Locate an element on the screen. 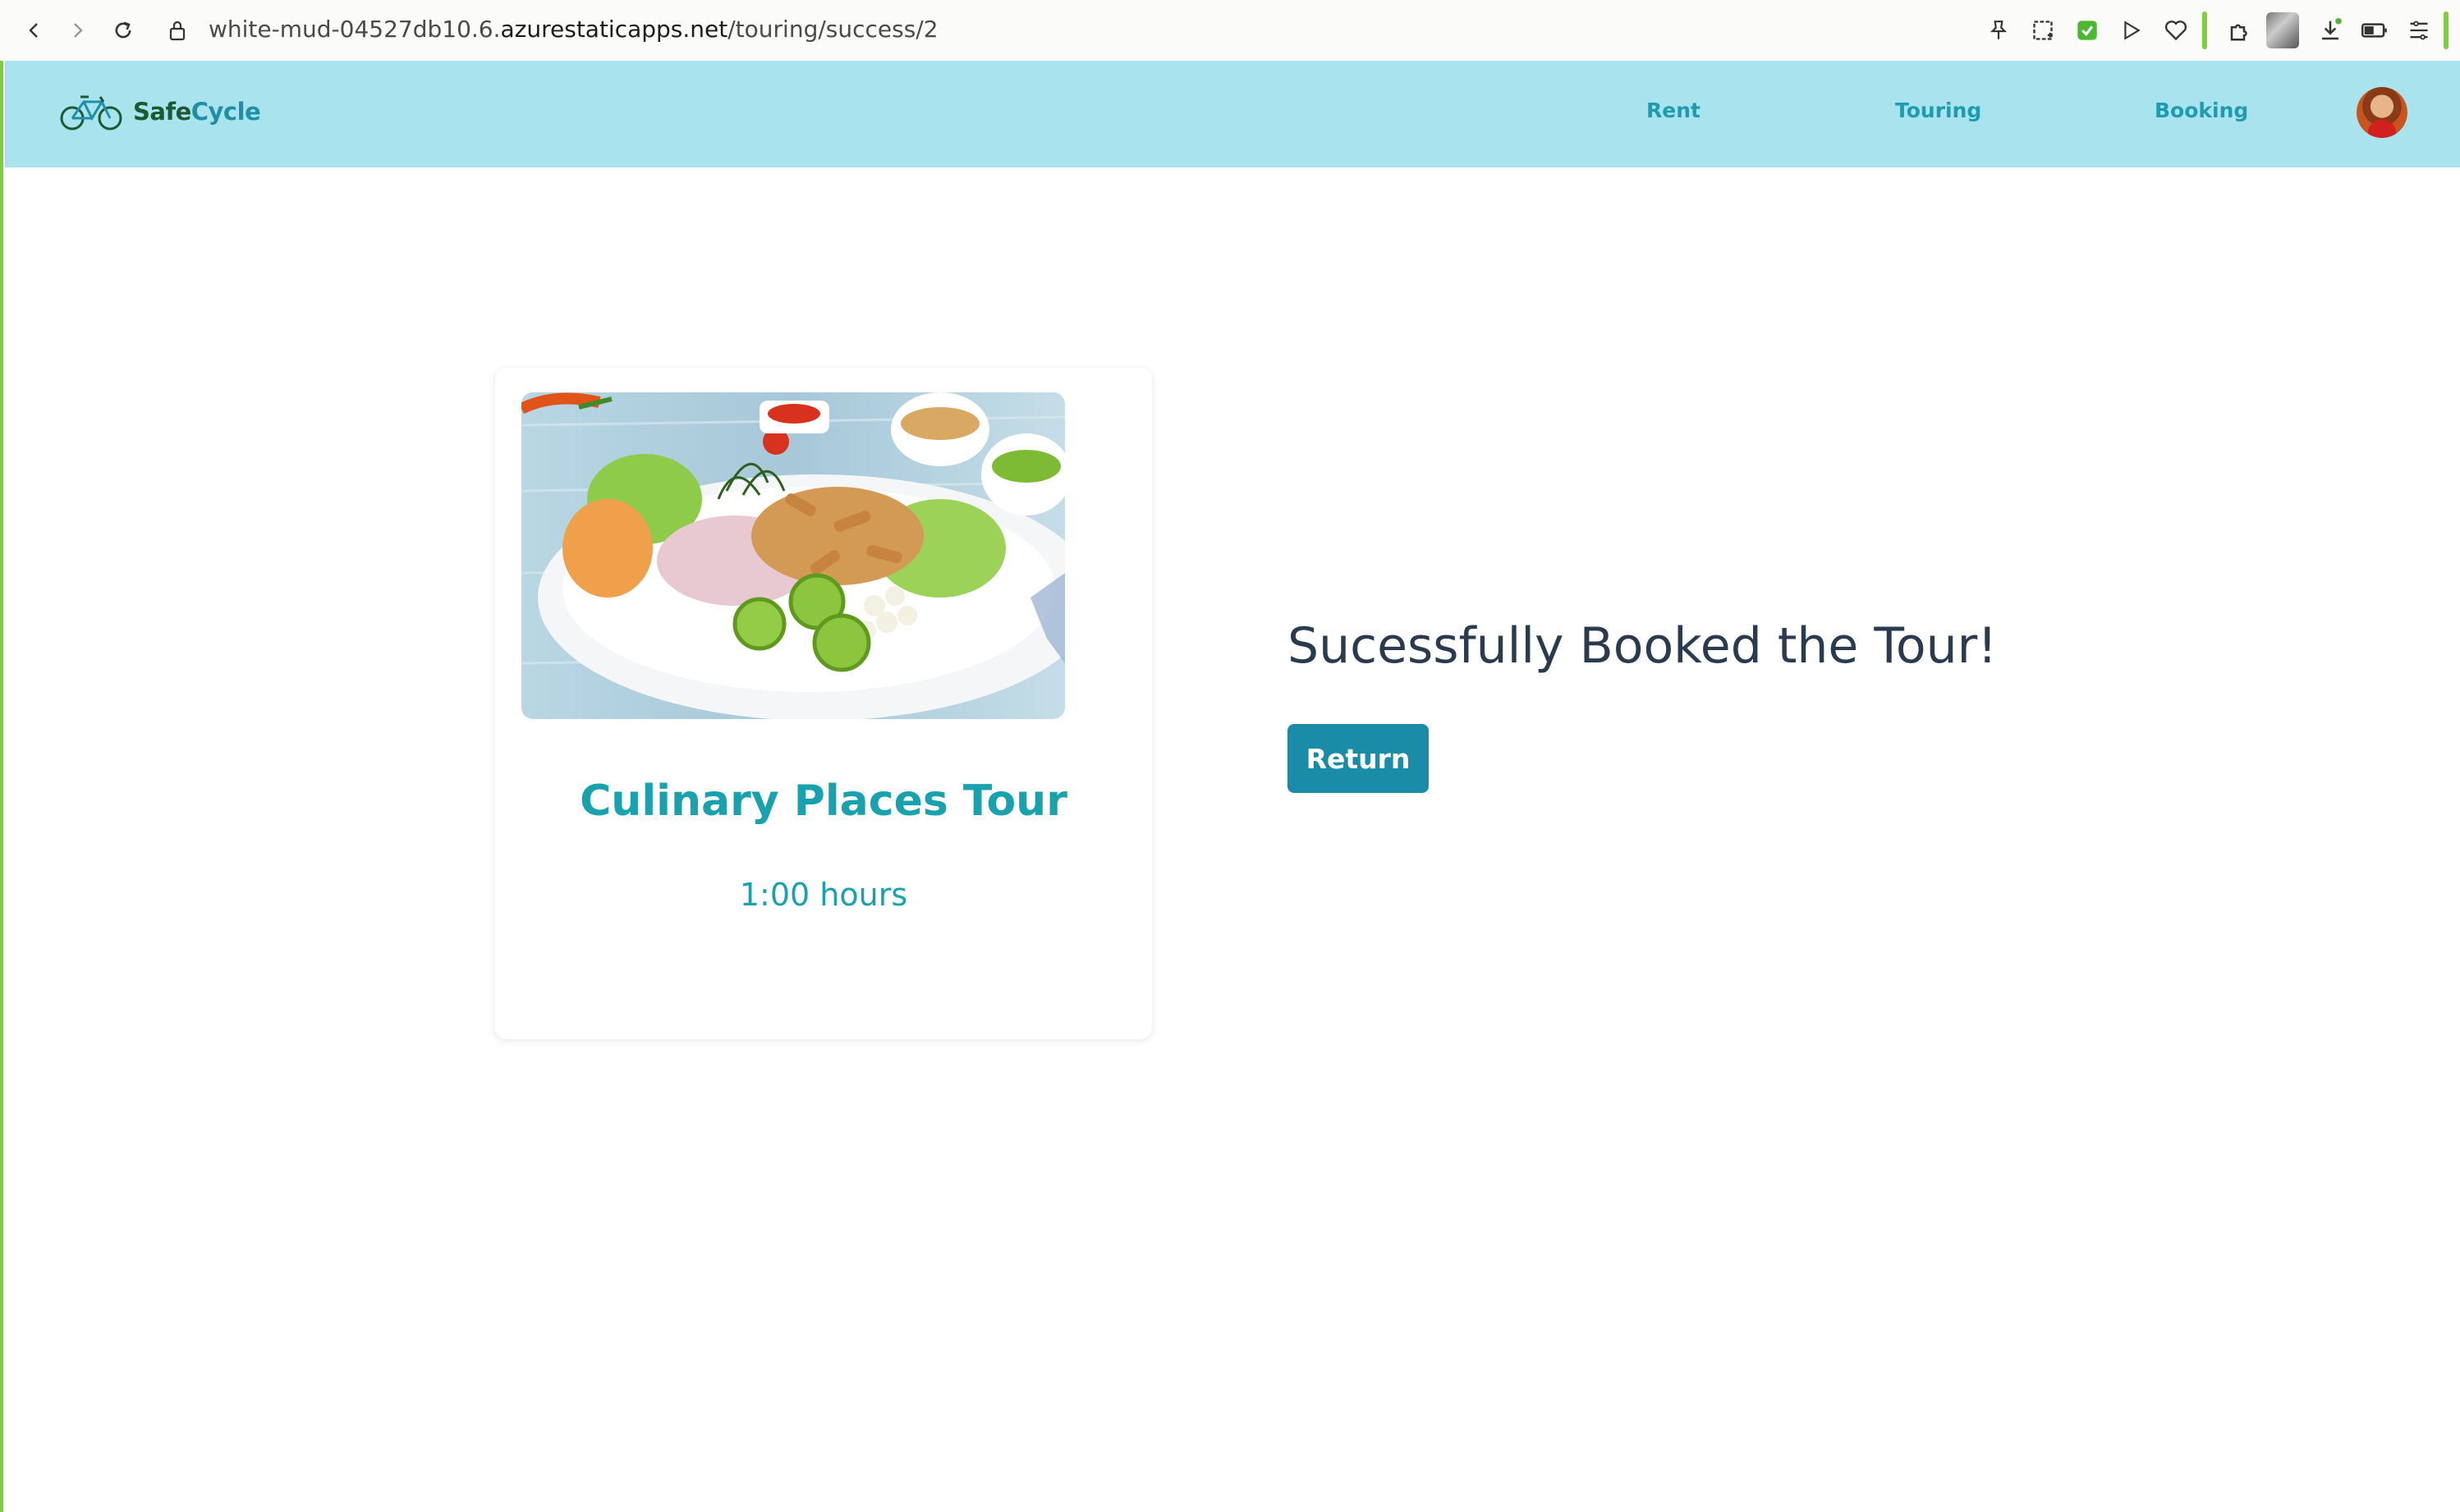  menu-icon is located at coordinates (2419, 30).